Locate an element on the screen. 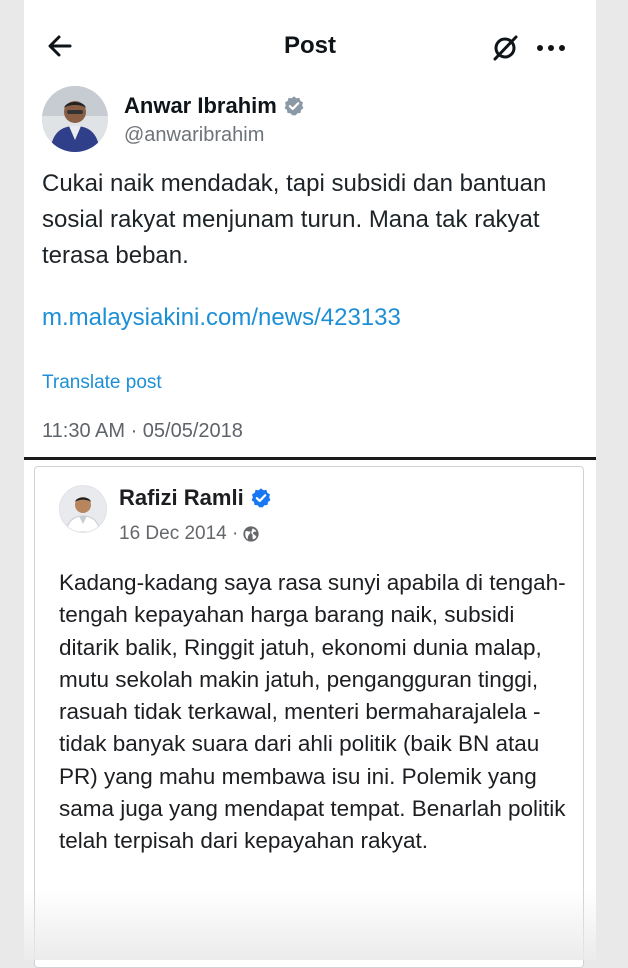 Image resolution: width=628 pixels, height=968 pixels. translate-post-link: Translate post is located at coordinates (102, 383).